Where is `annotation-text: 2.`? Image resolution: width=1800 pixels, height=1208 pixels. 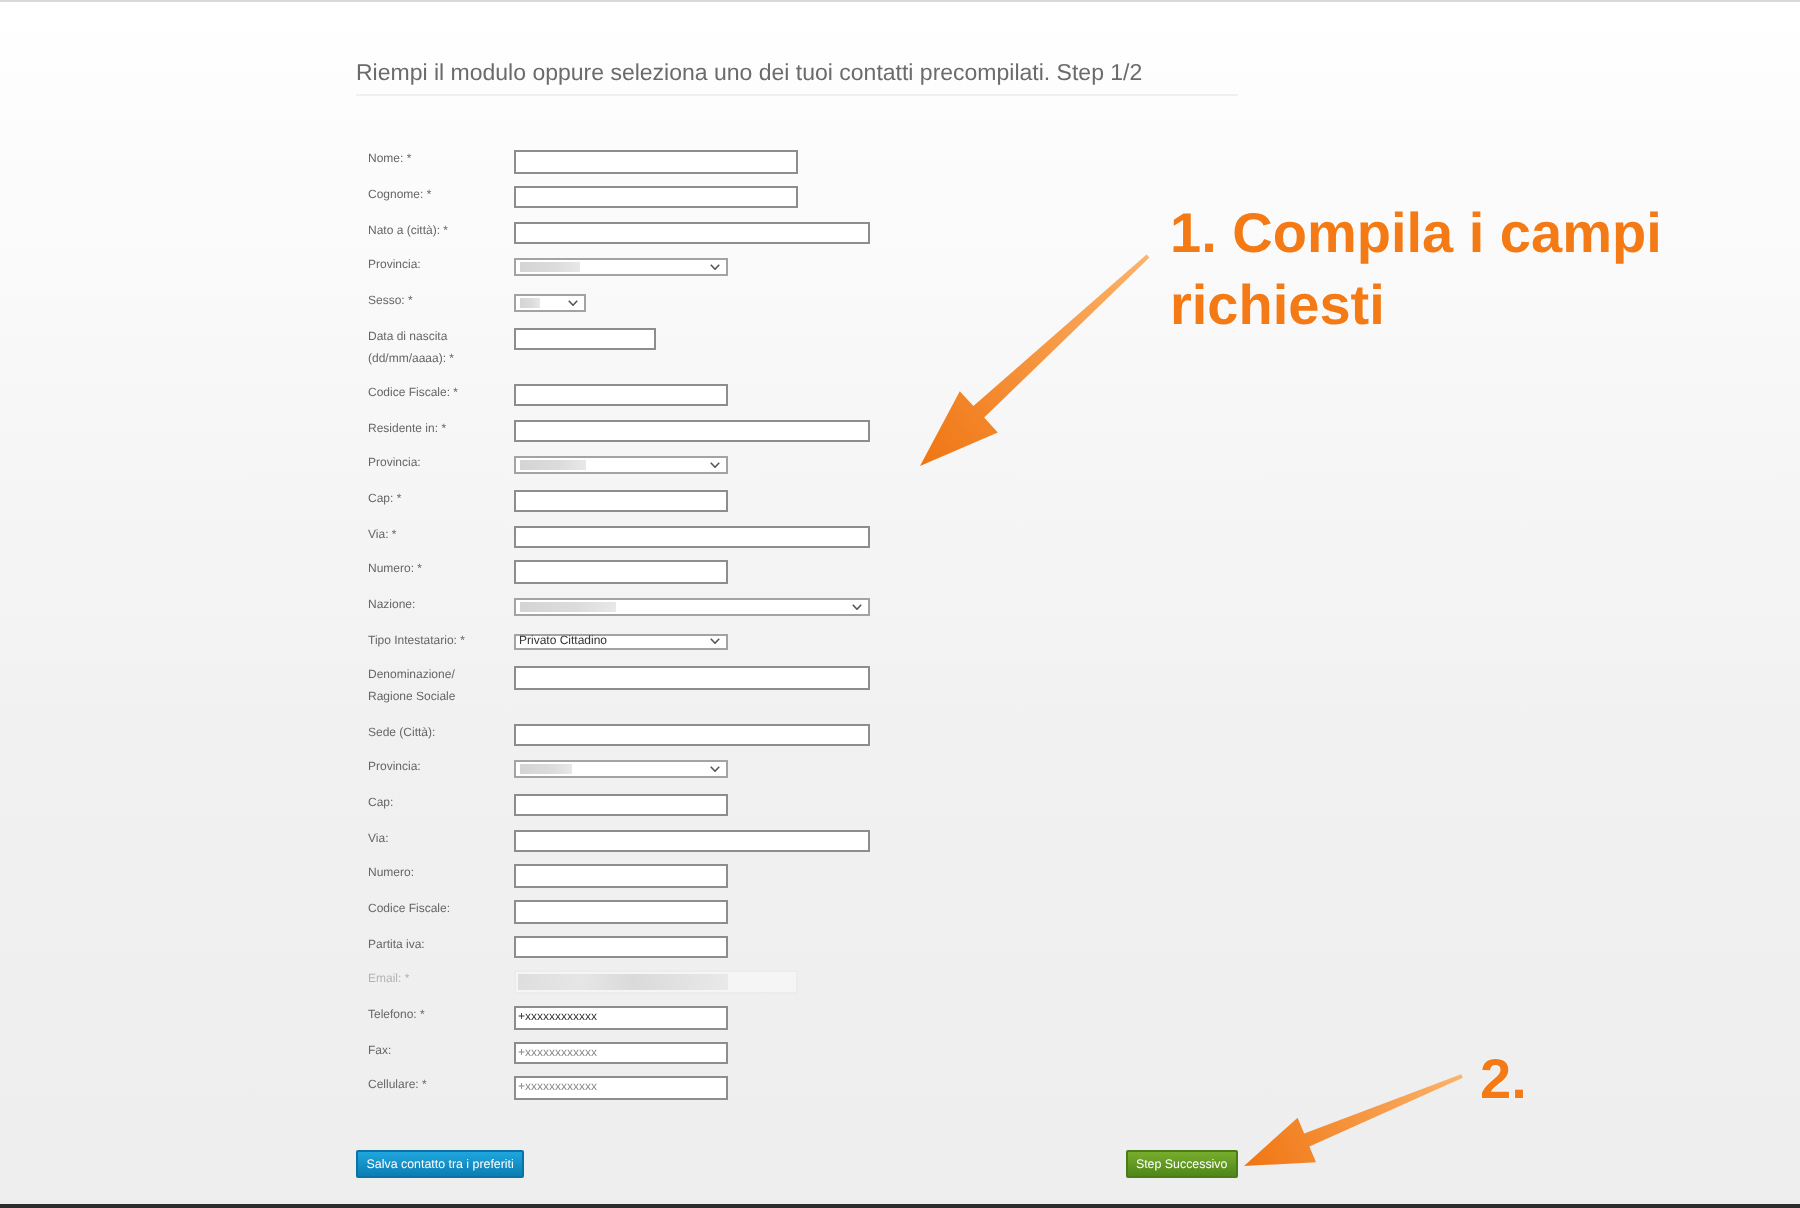
annotation-text: 2. is located at coordinates (1504, 1080).